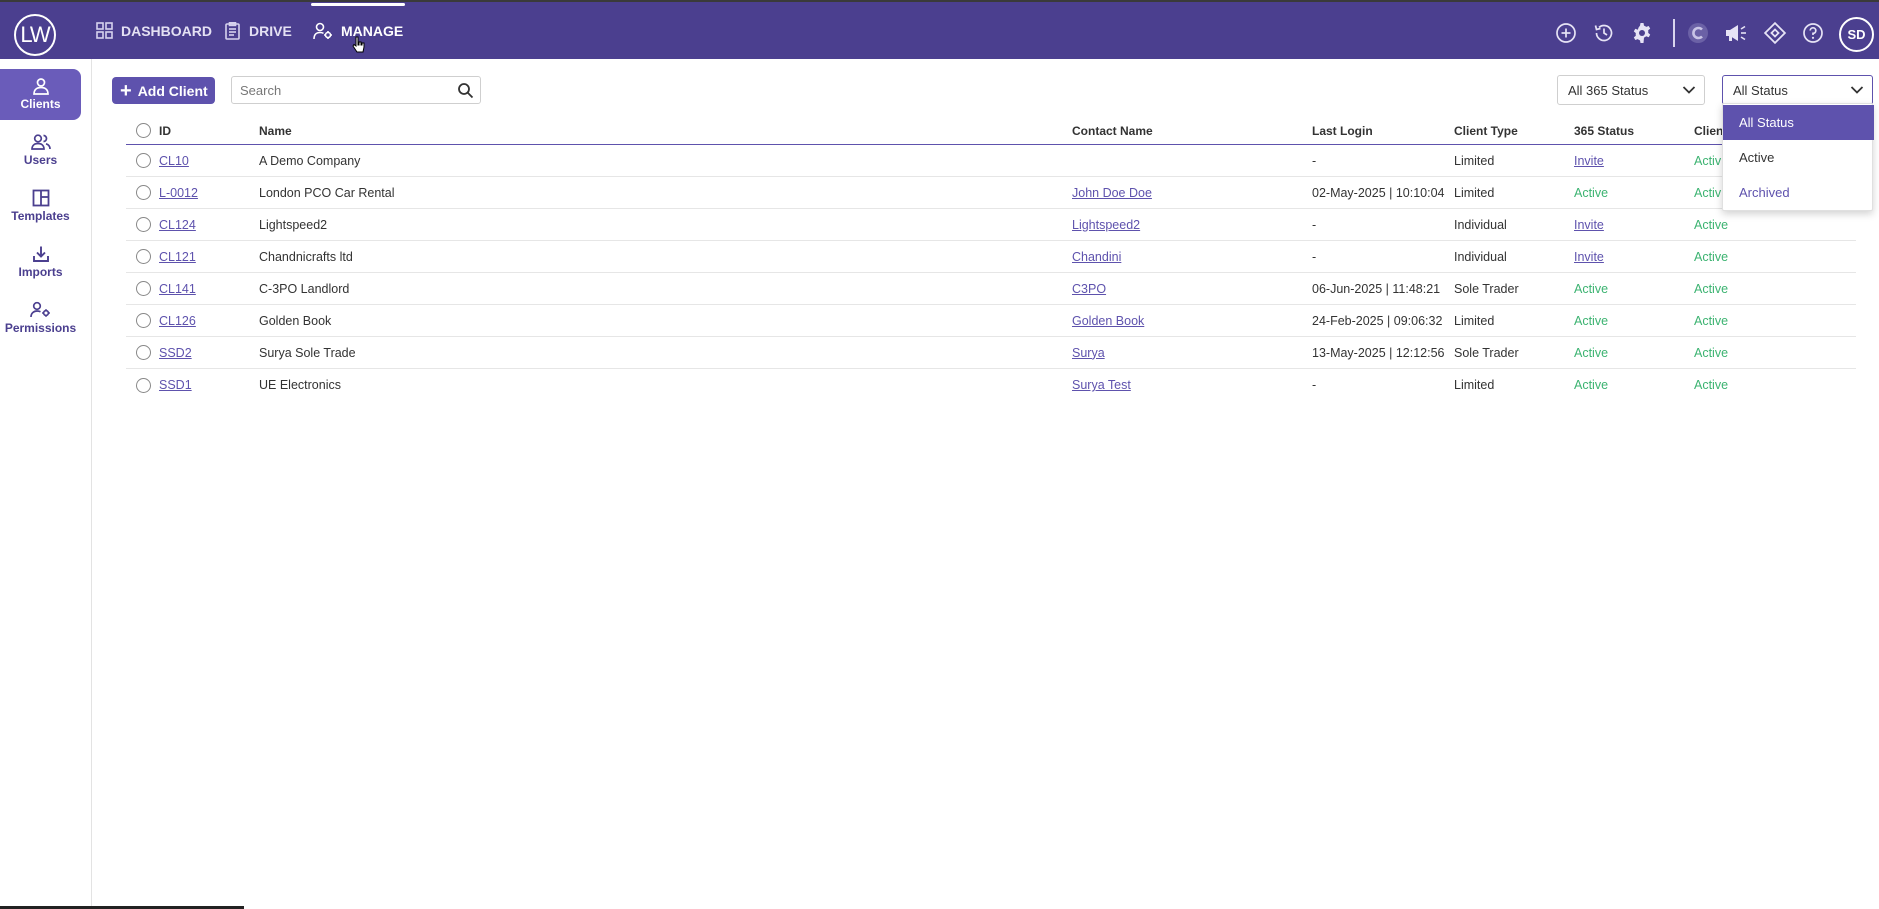 This screenshot has width=1879, height=909. I want to click on dropdown-option-all-status: All Status, so click(1798, 122).